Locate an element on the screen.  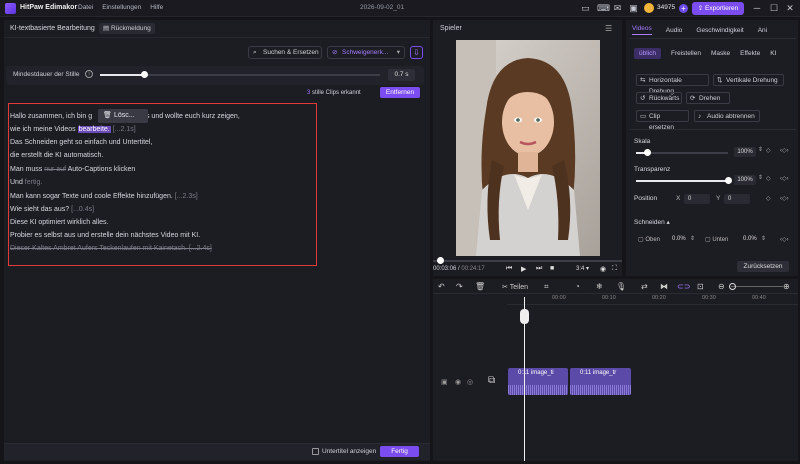
subtab-common: üblich is located at coordinates (647, 53).